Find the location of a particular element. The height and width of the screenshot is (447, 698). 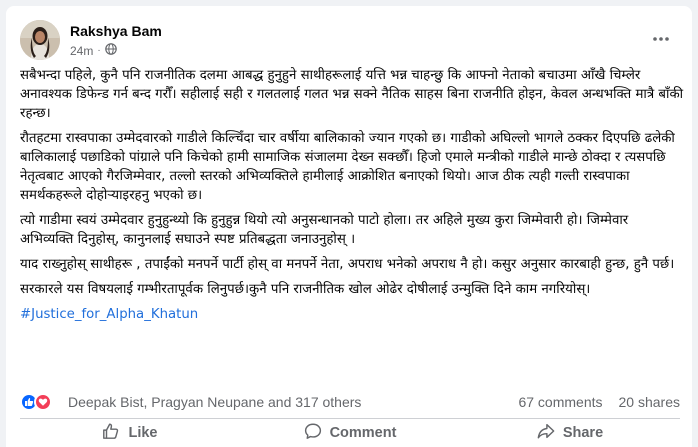

more-options-icon is located at coordinates (661, 39).